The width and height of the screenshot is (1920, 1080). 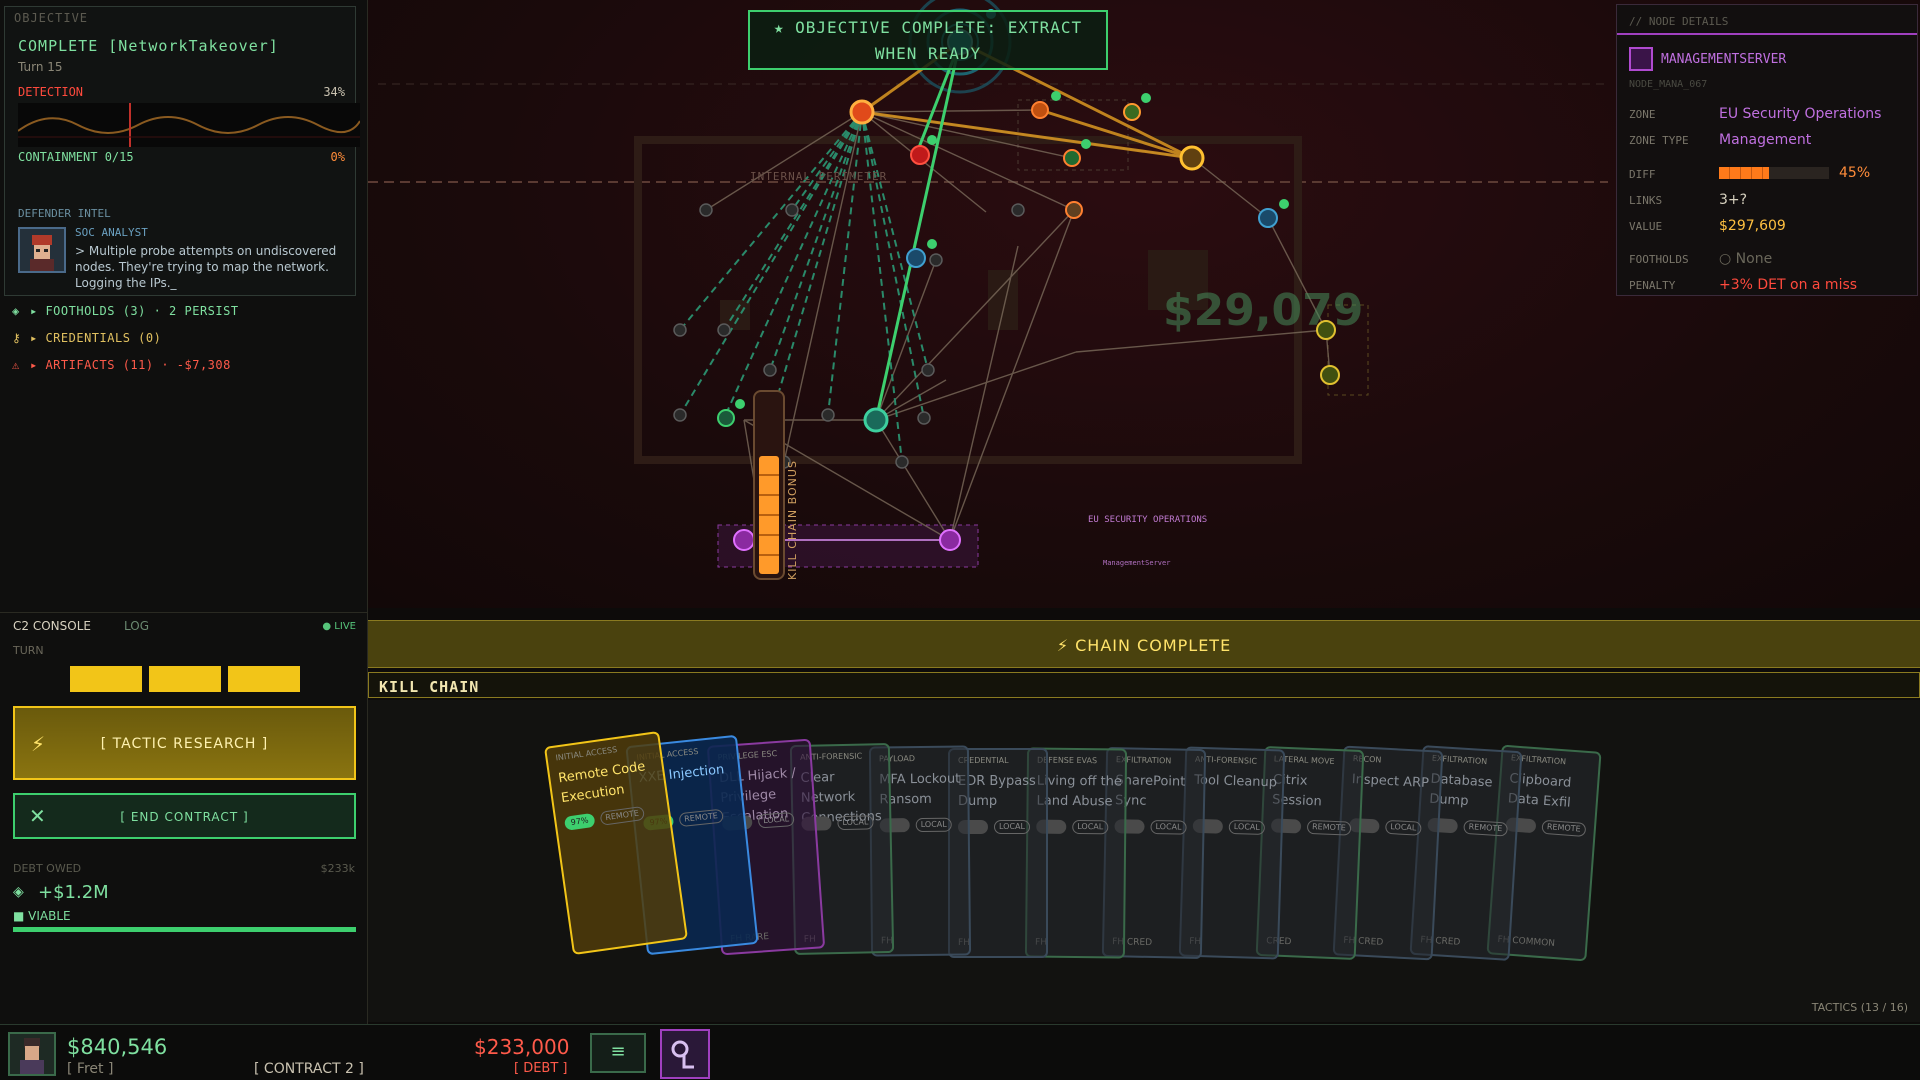 I want to click on footholds-label: ▸ FOOTHOLDS (3) · 2 PERSIST, so click(x=134, y=311).